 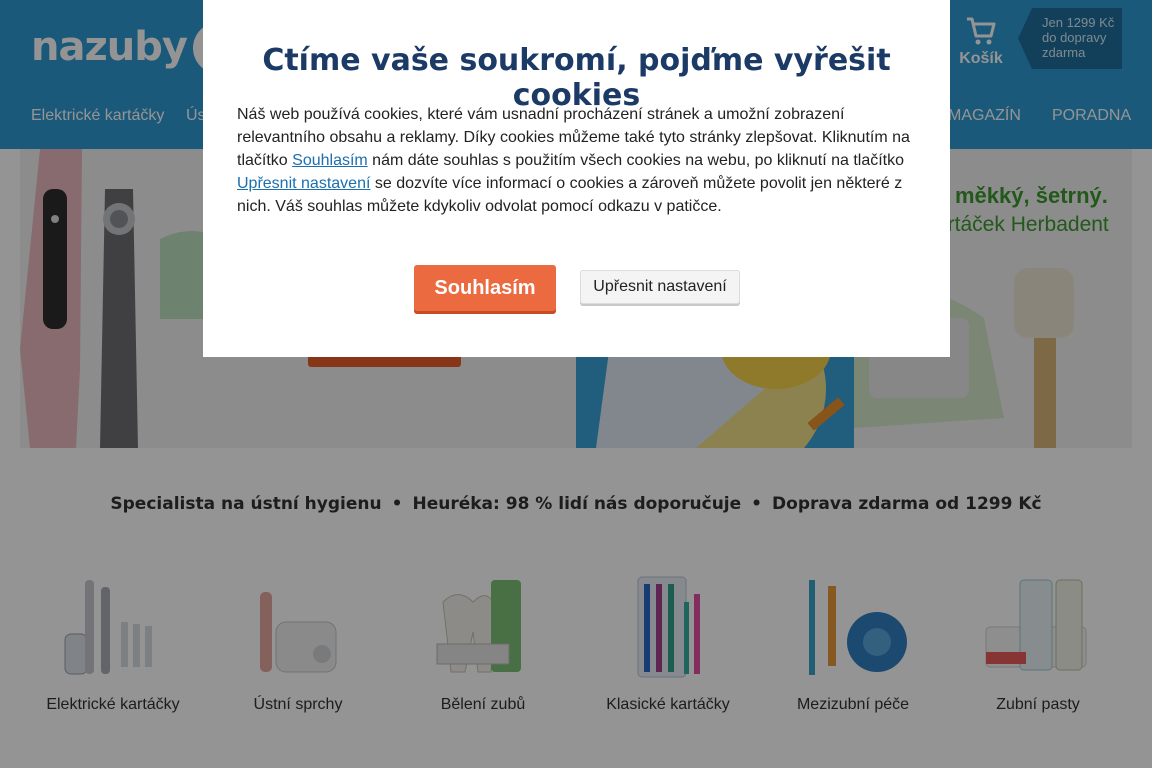 I want to click on settings-link: Upřesnit nastavení, so click(x=303, y=183).